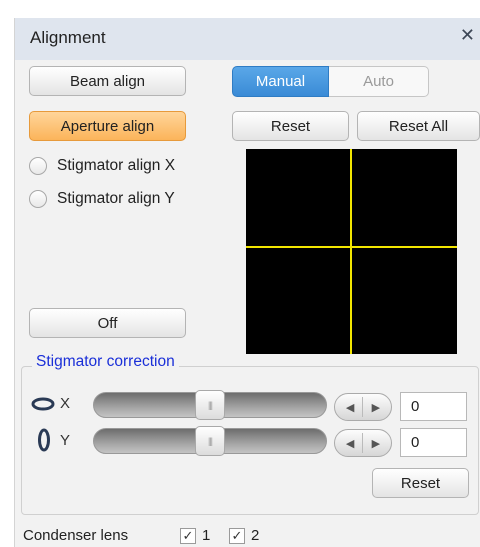 The image size is (480, 547). I want to click on decrement-y-icon: ◀, so click(350, 443).